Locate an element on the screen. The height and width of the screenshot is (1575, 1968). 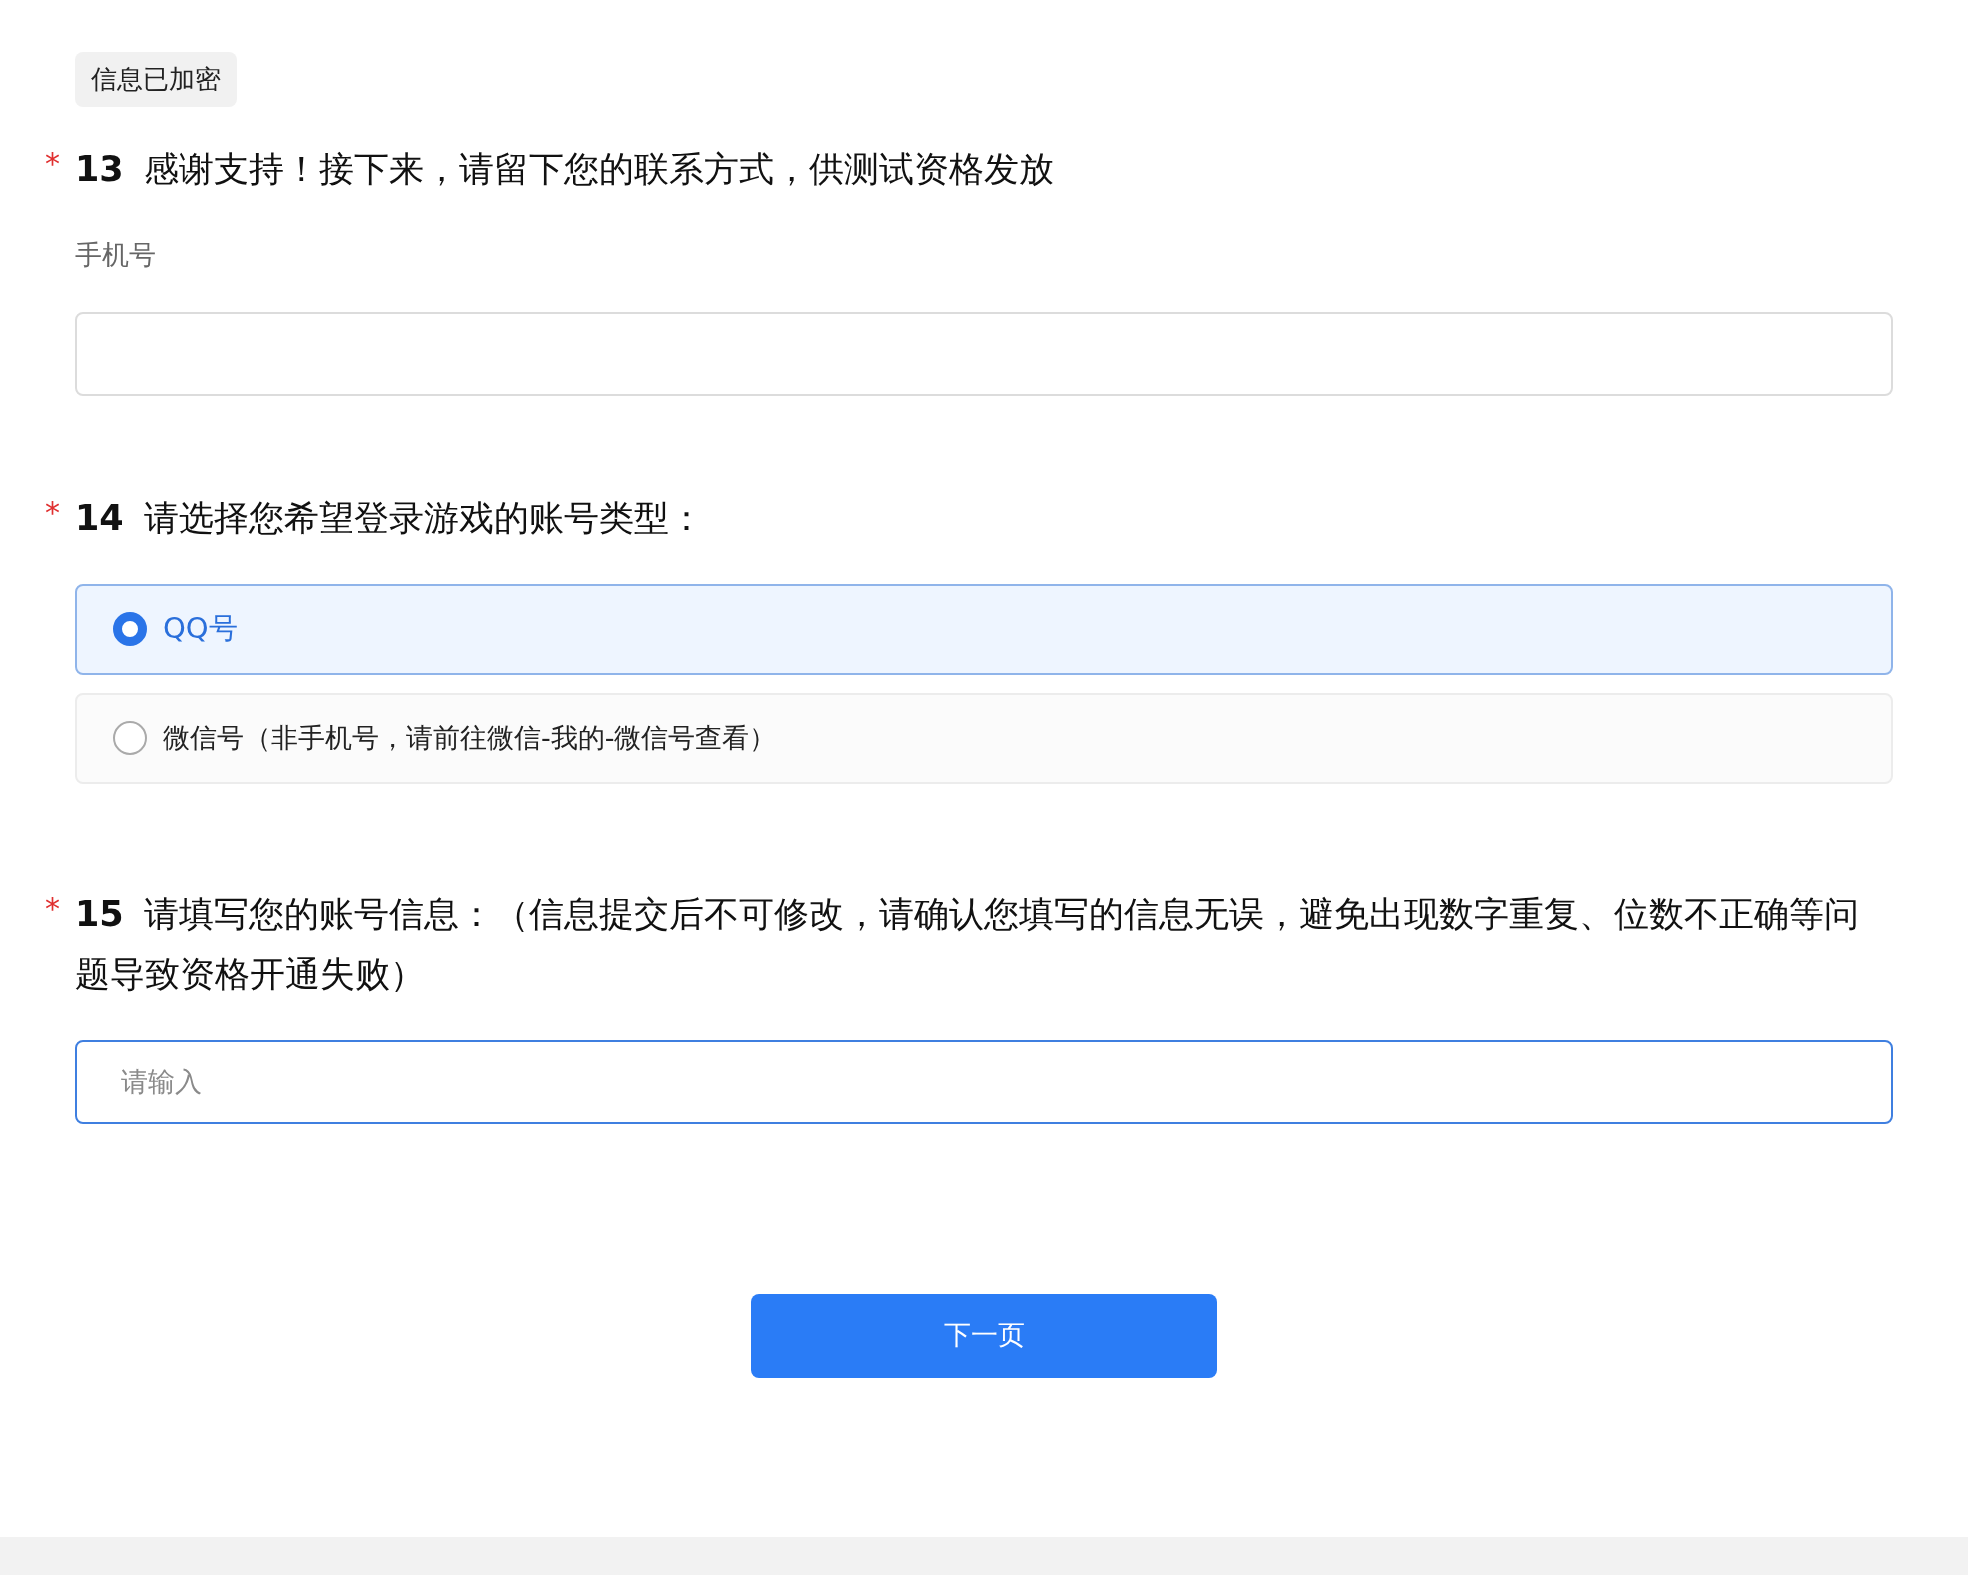
option-label: 微信号（非手机号，请前往微信-我的-微信号查看） is located at coordinates (470, 737).